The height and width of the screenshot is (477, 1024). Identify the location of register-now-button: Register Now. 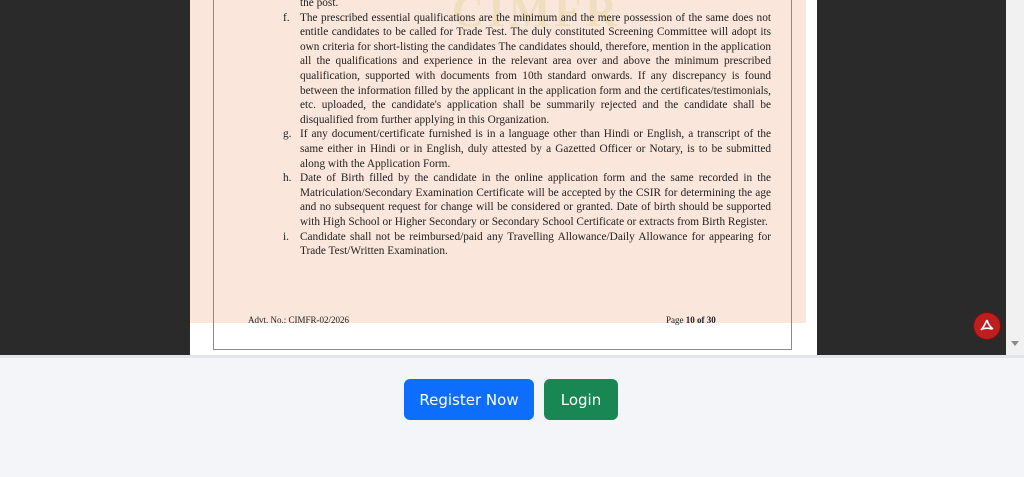
(469, 399).